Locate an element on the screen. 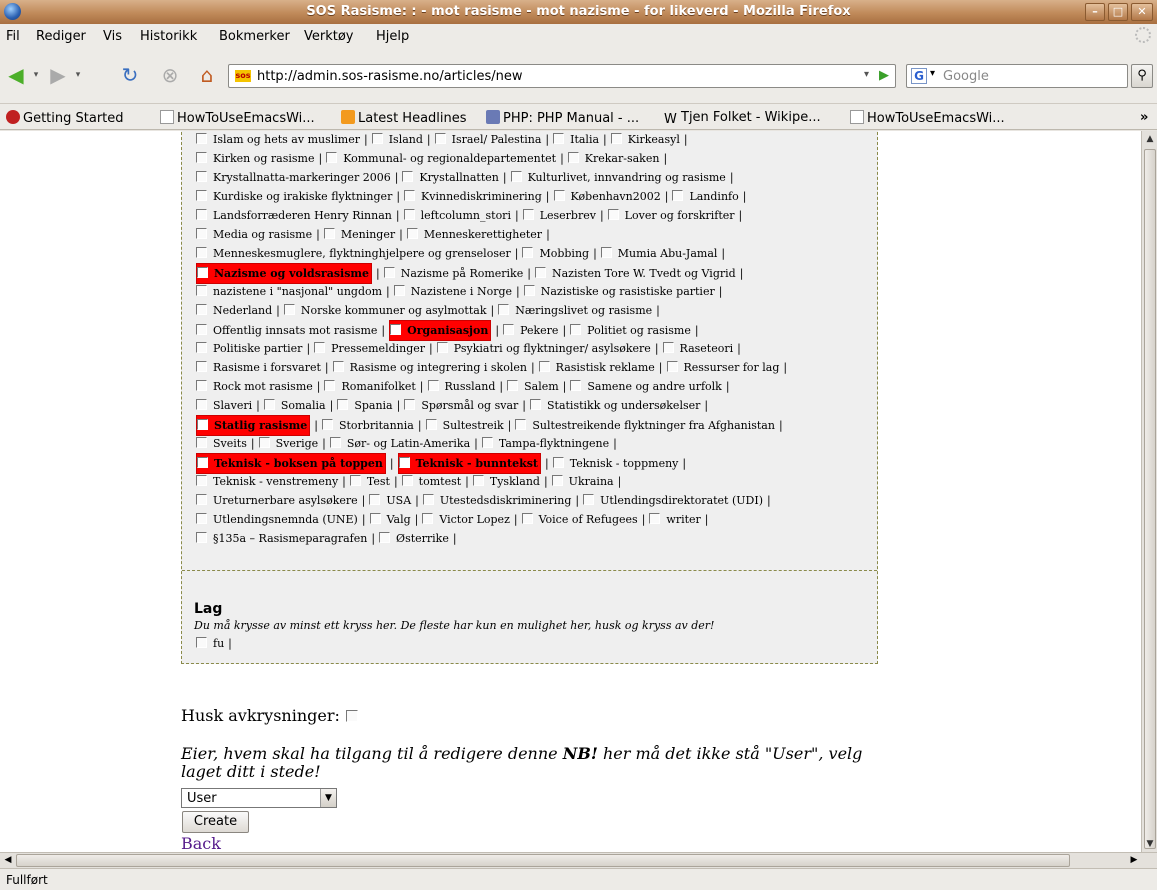 The width and height of the screenshot is (1157, 890). category-option: Raseteori is located at coordinates (697, 348).